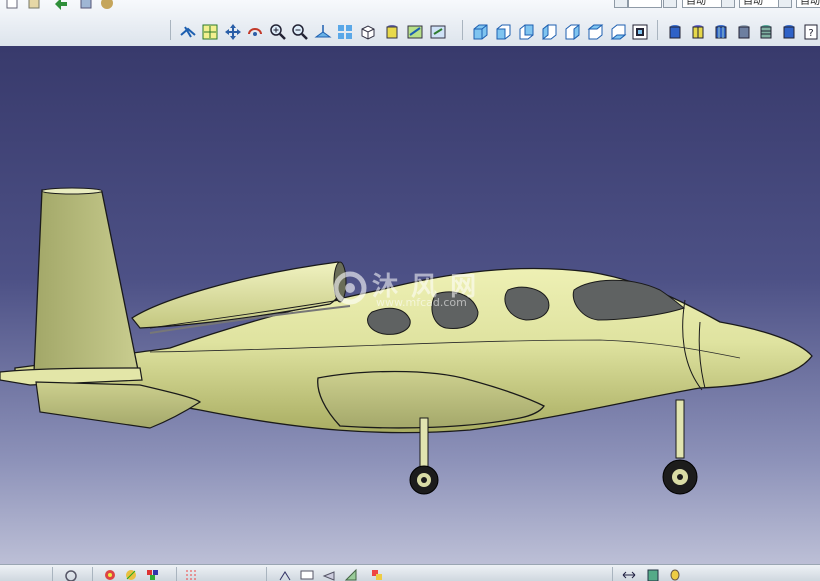 Image resolution: width=820 pixels, height=581 pixels. Describe the element at coordinates (702, 4) in the screenshot. I see `linetype-dropdown: 自动` at that location.